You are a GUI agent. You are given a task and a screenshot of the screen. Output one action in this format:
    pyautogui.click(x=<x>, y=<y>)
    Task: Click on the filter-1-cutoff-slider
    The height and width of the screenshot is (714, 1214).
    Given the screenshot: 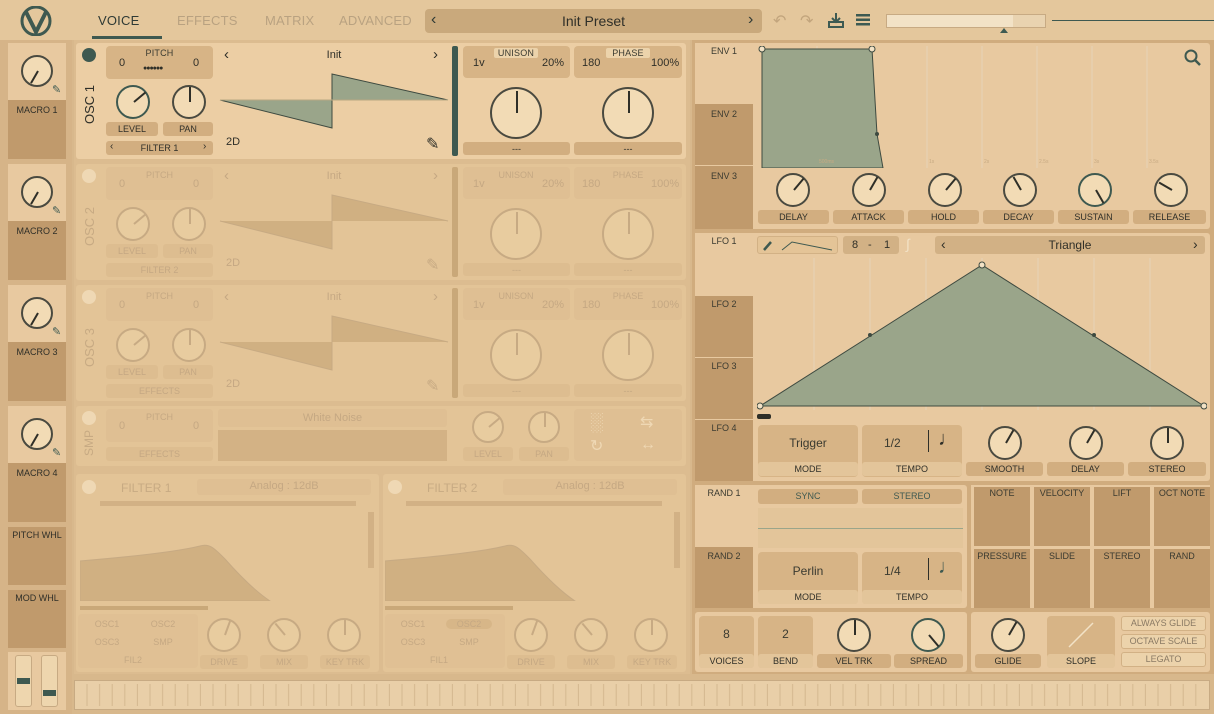 What is the action you would take?
    pyautogui.click(x=144, y=608)
    